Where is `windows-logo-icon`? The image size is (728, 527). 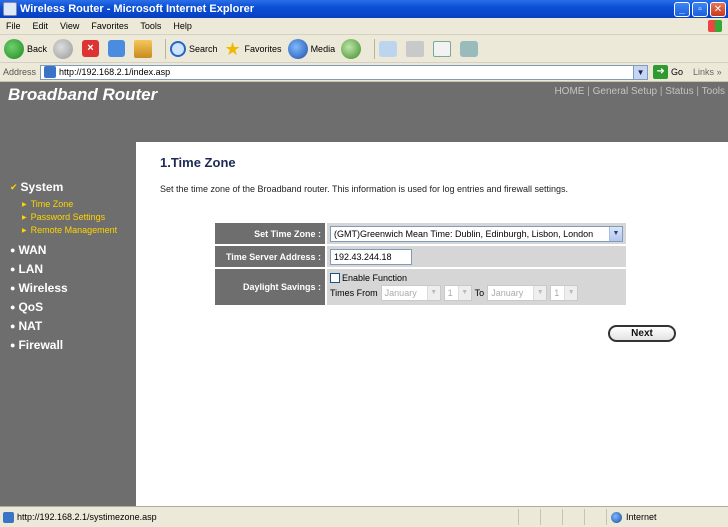 windows-logo-icon is located at coordinates (715, 26).